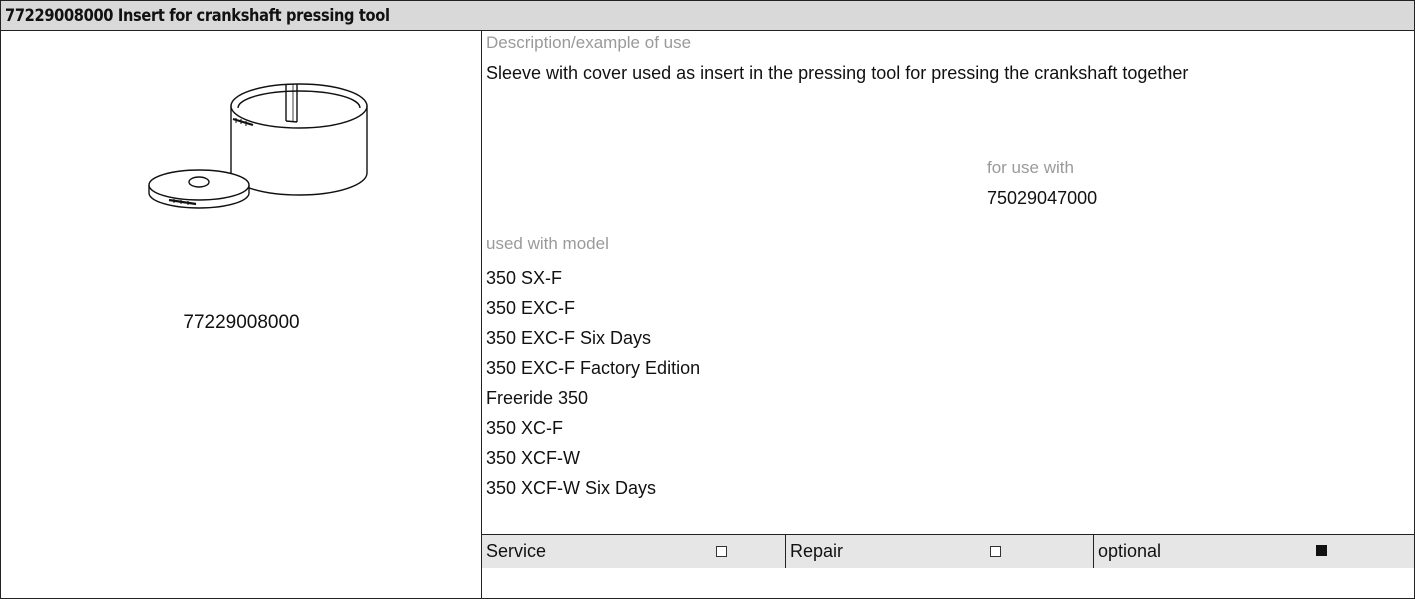 This screenshot has height=599, width=1415. I want to click on list-item: 350 XCF-W Six Days, so click(571, 488).